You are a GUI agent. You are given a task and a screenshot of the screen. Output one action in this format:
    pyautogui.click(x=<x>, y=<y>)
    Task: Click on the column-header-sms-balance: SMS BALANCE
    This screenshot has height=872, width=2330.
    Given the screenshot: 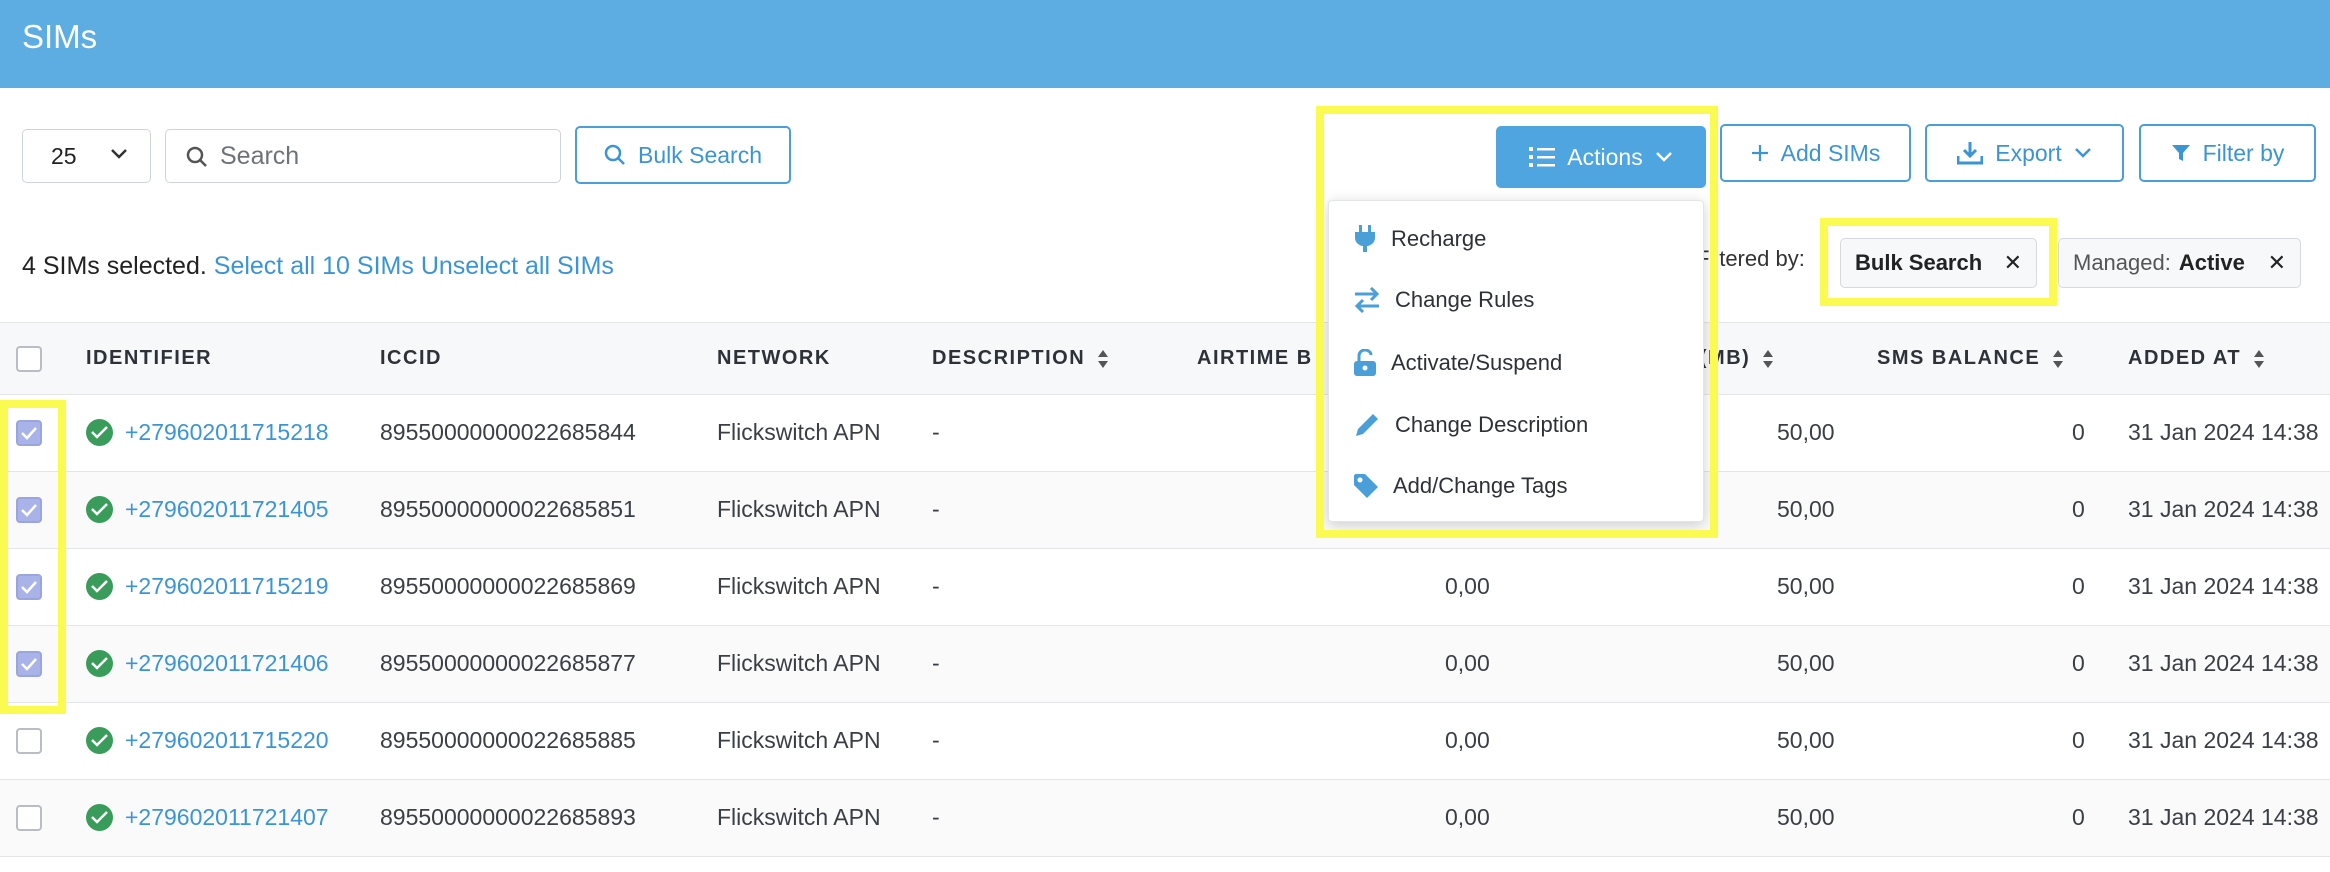 What is the action you would take?
    pyautogui.click(x=1970, y=358)
    